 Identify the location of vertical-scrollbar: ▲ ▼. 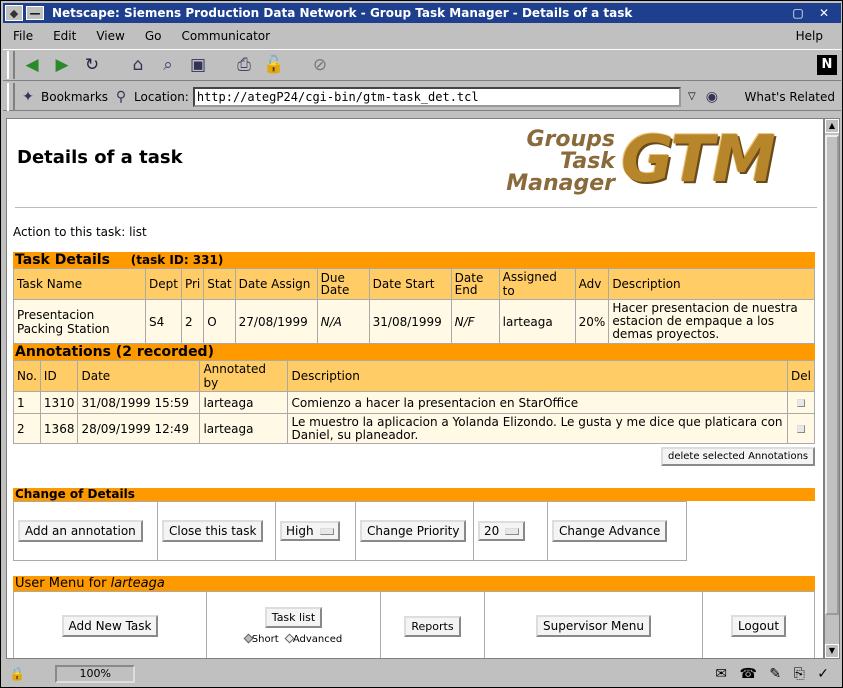
(832, 388).